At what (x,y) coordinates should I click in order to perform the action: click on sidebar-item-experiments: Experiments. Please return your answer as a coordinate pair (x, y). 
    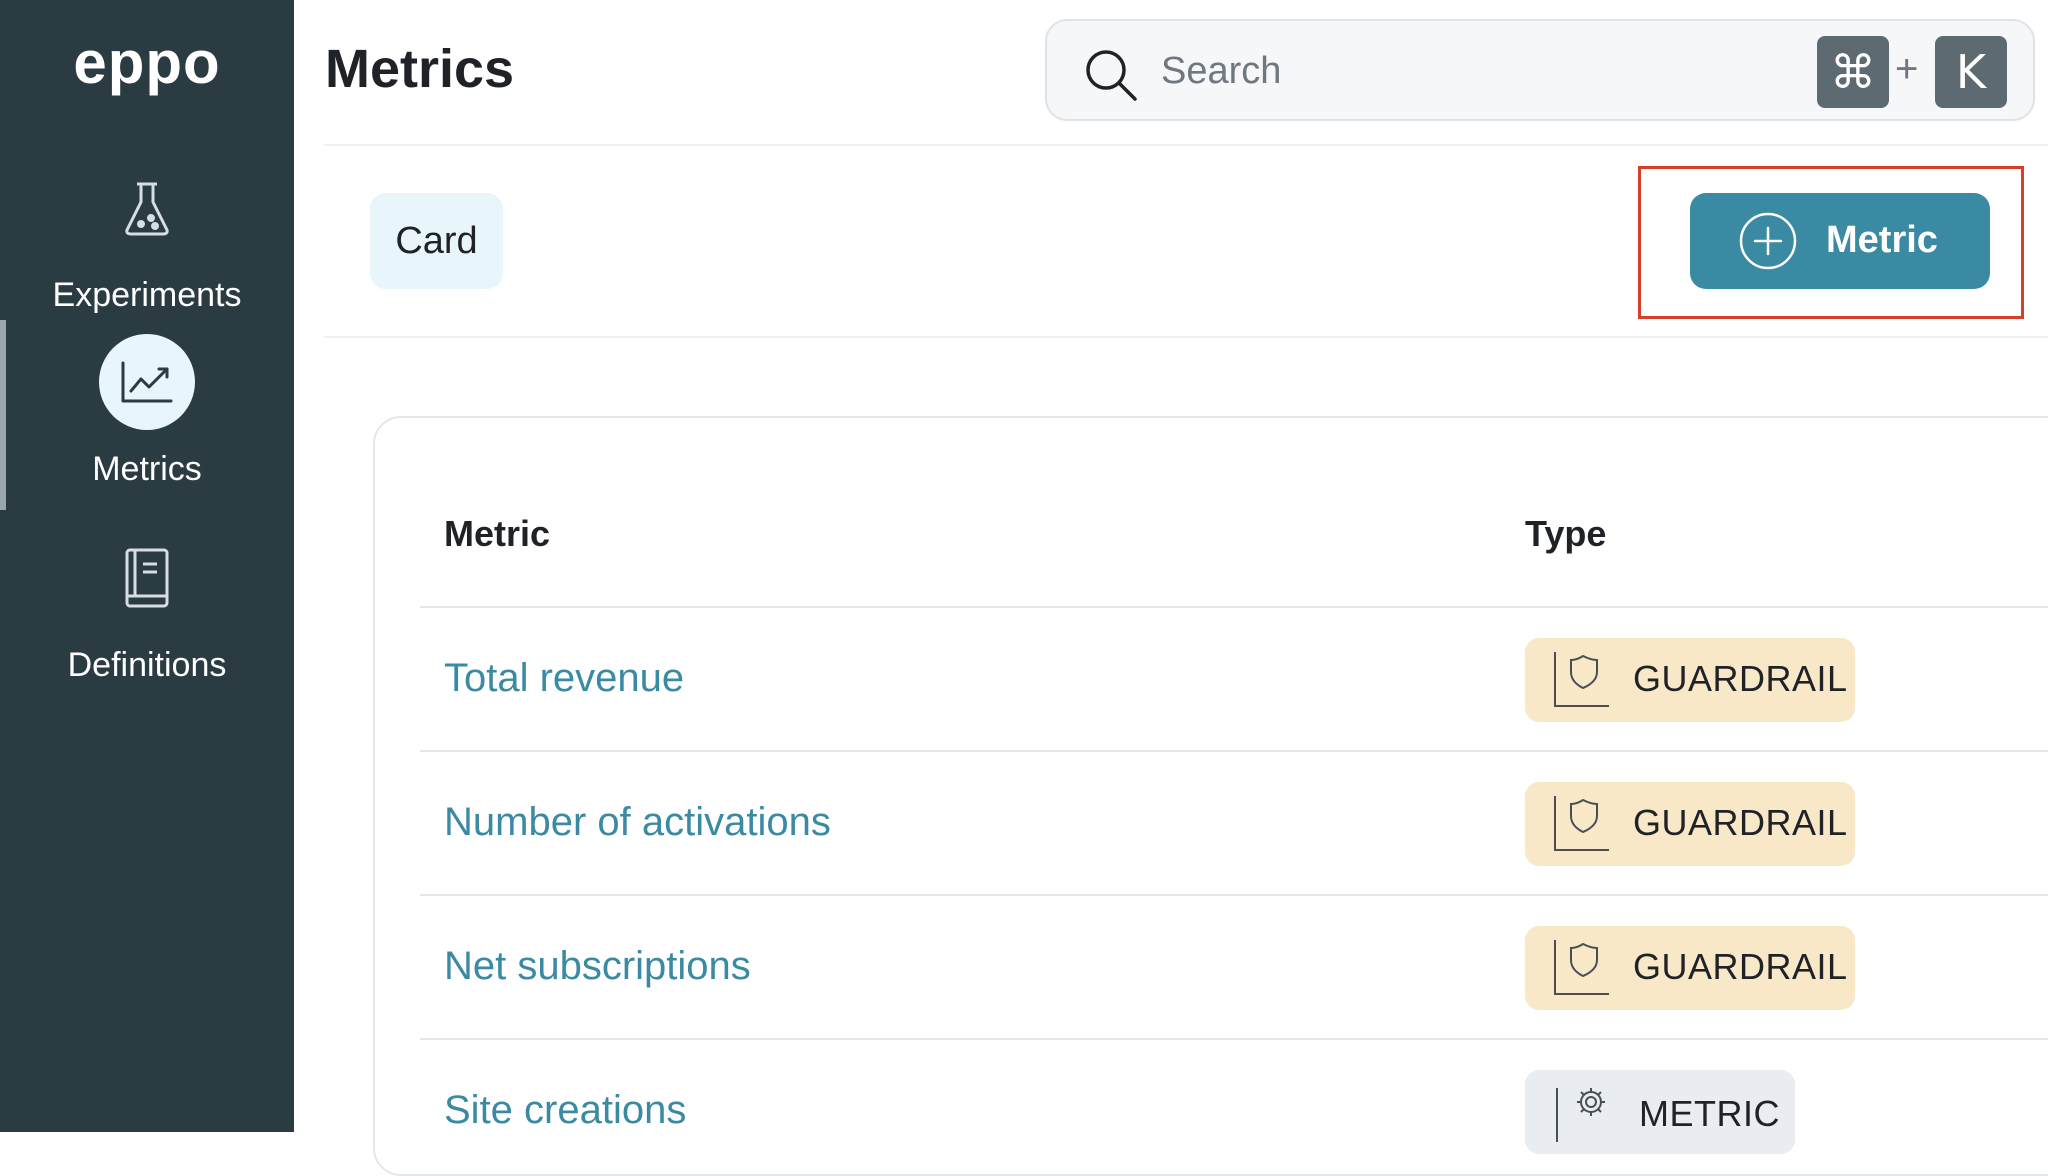
    Looking at the image, I should click on (147, 255).